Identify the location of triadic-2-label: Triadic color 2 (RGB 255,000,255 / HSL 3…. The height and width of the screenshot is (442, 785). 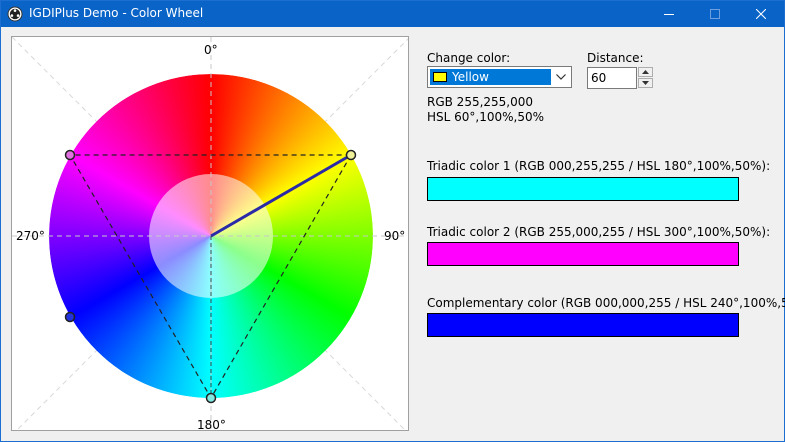
(599, 232).